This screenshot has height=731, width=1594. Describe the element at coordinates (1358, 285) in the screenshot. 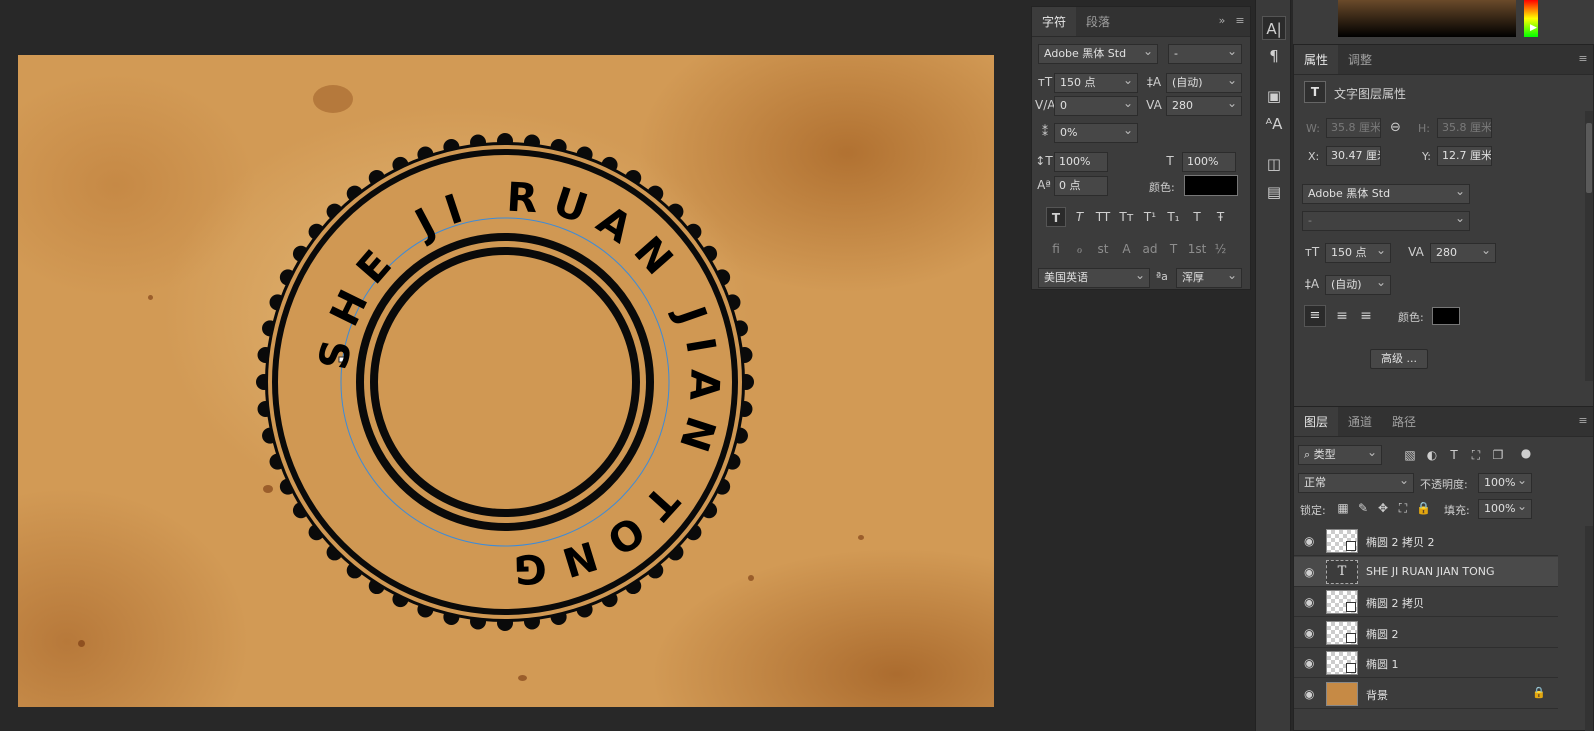

I see `prop-leading-select: (自动)` at that location.